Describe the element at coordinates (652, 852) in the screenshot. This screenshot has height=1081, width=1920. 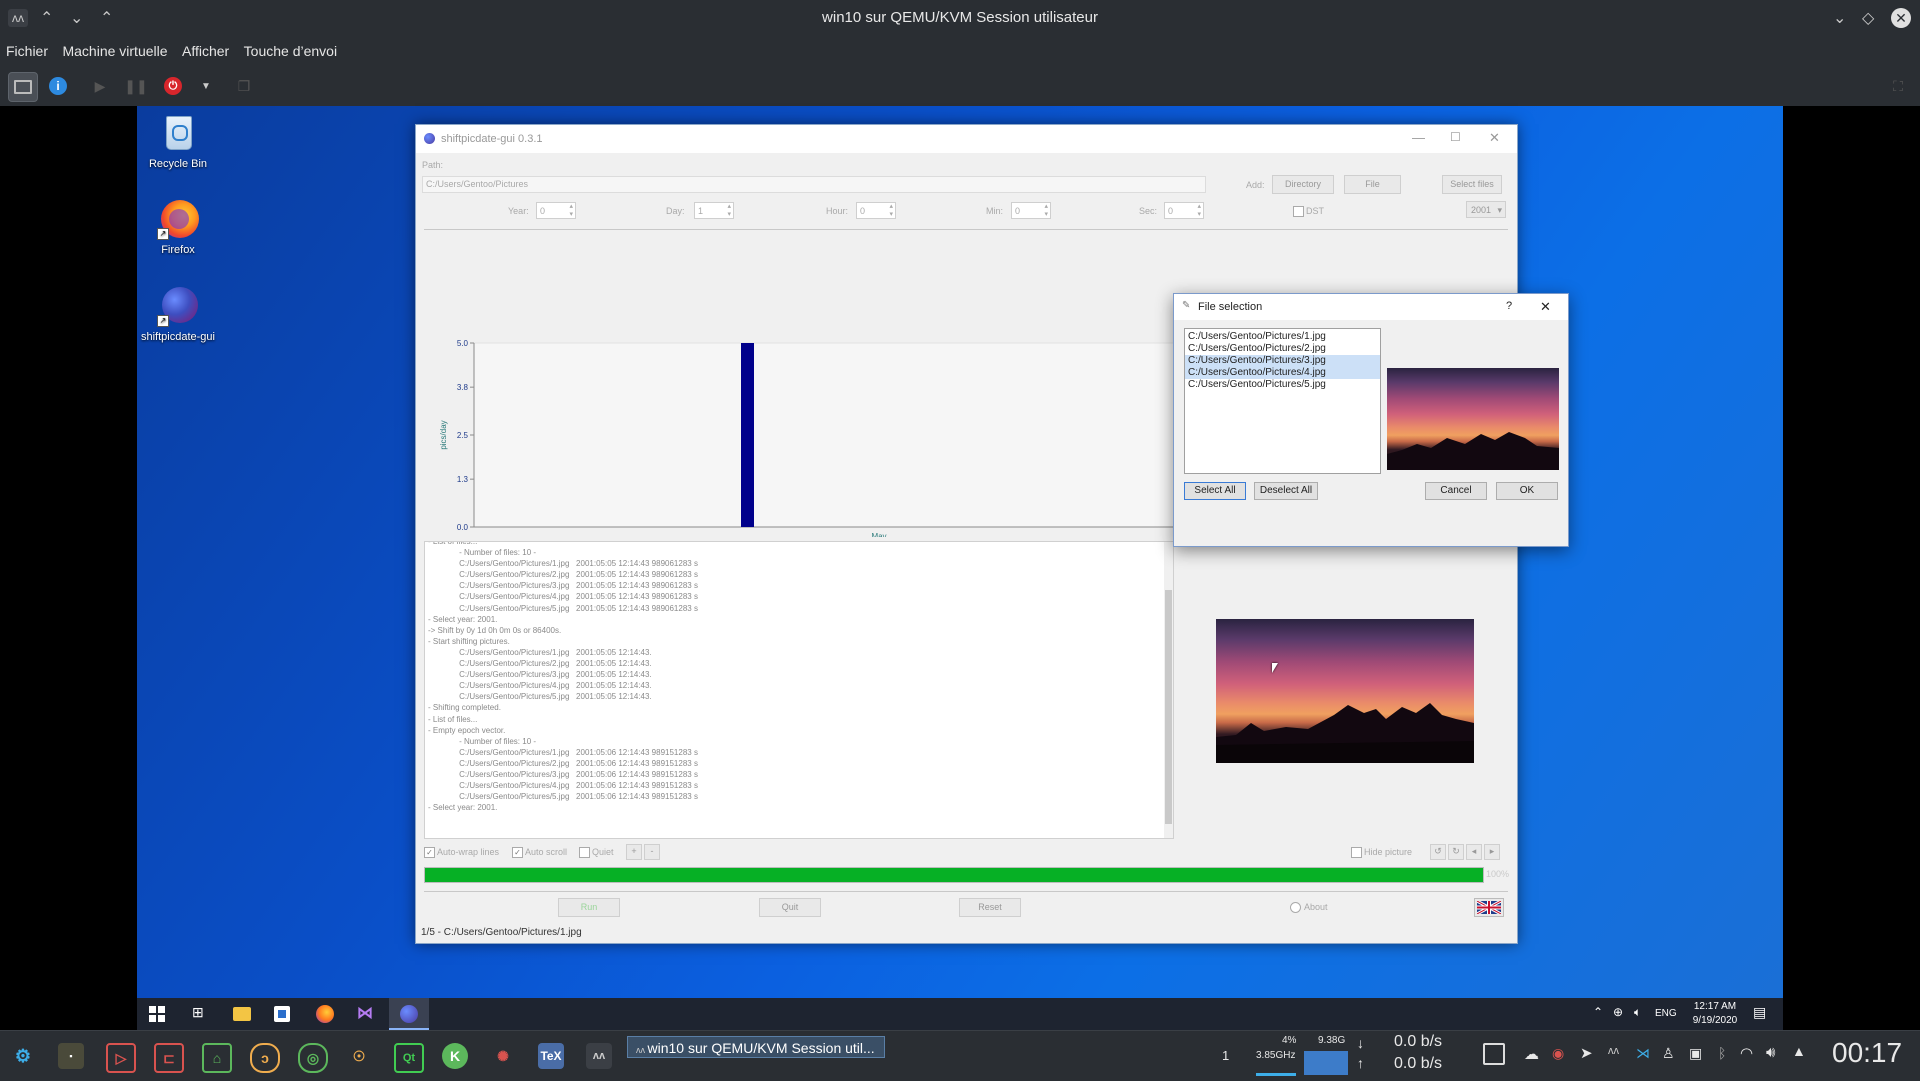
I see `font-decrease-button: -` at that location.